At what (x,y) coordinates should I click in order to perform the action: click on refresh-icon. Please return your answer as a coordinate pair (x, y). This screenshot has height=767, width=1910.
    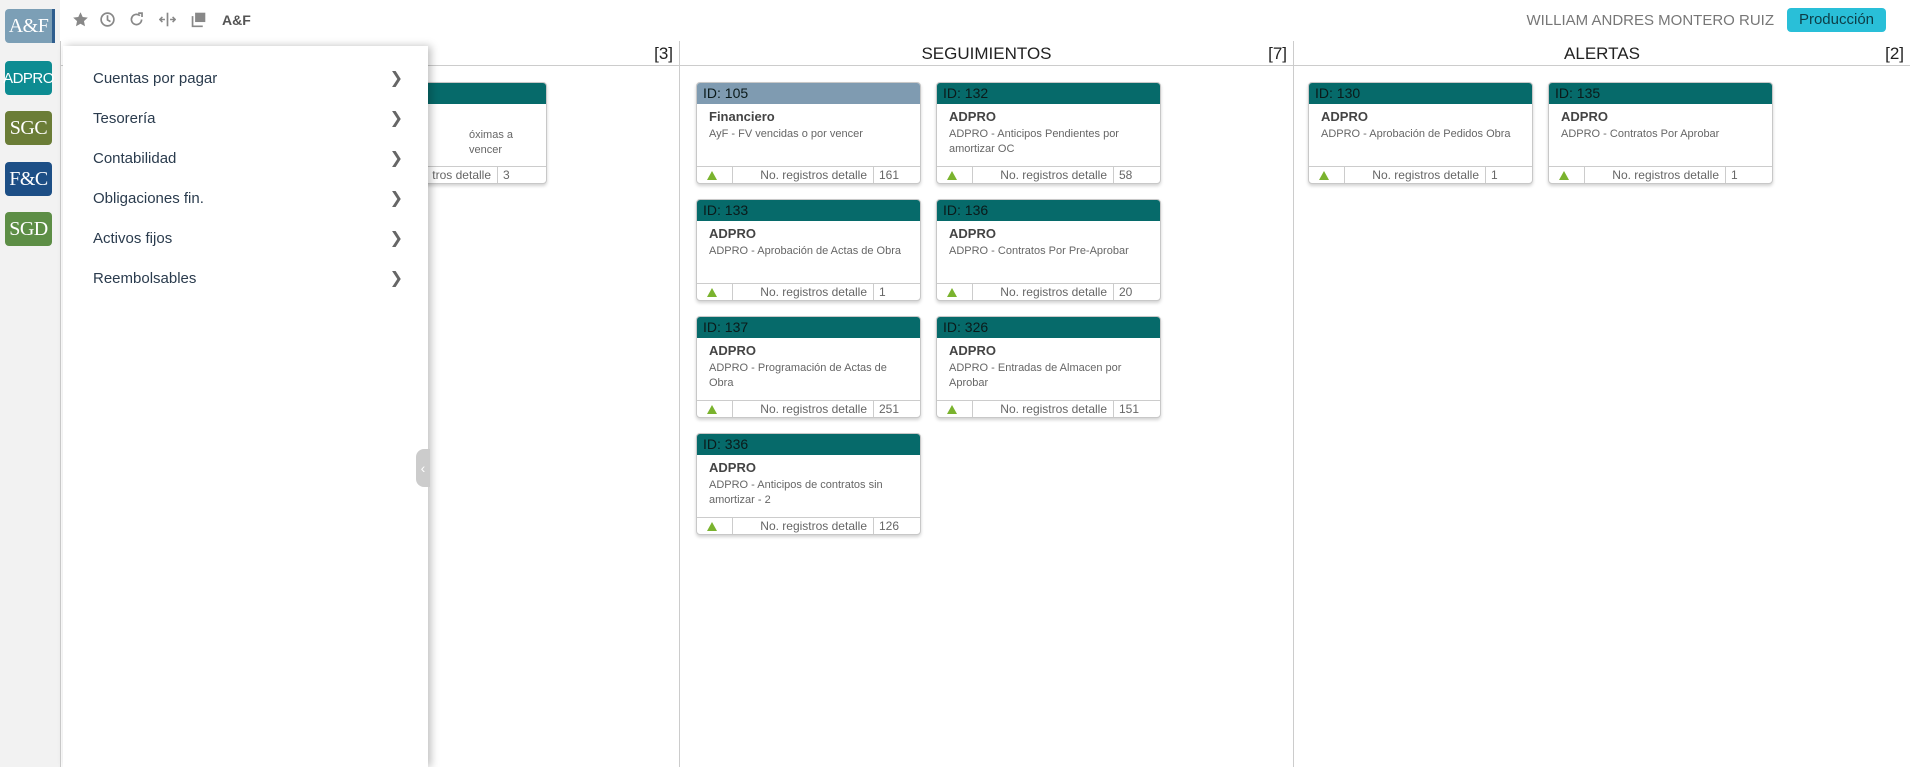
    Looking at the image, I should click on (136, 19).